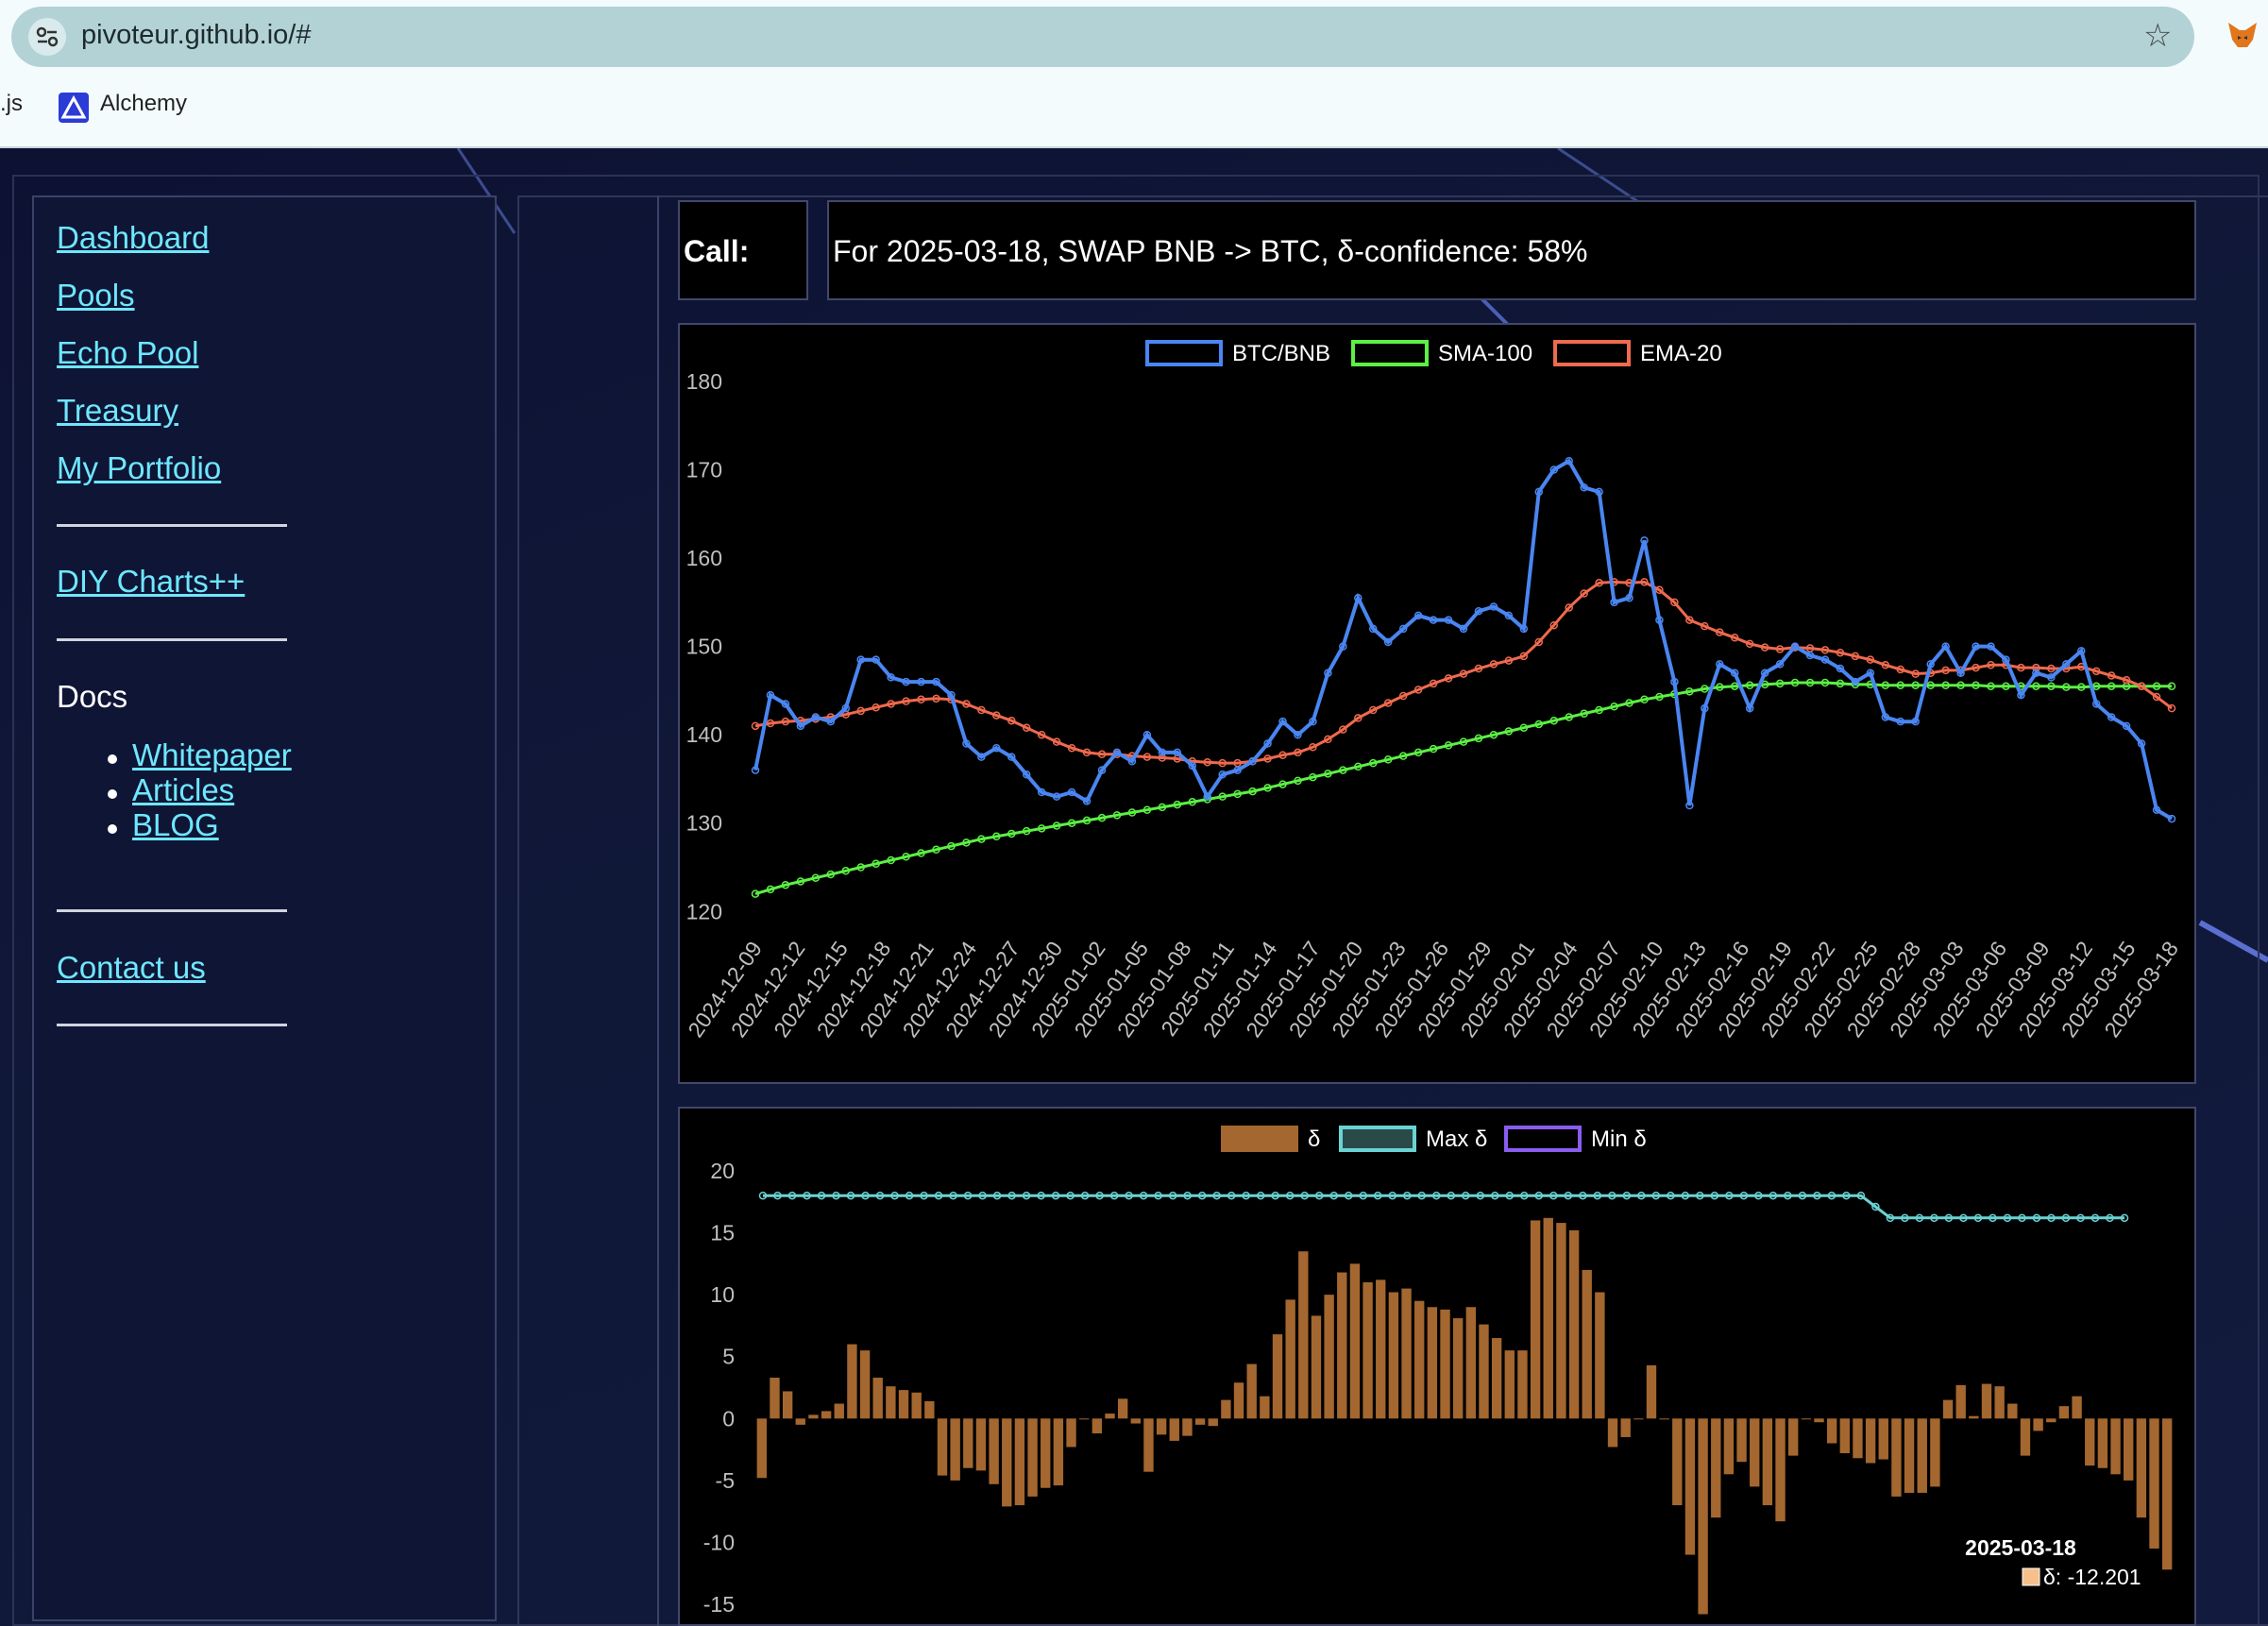  I want to click on address-bar: pivoteur.github.io/# ☆, so click(1102, 37).